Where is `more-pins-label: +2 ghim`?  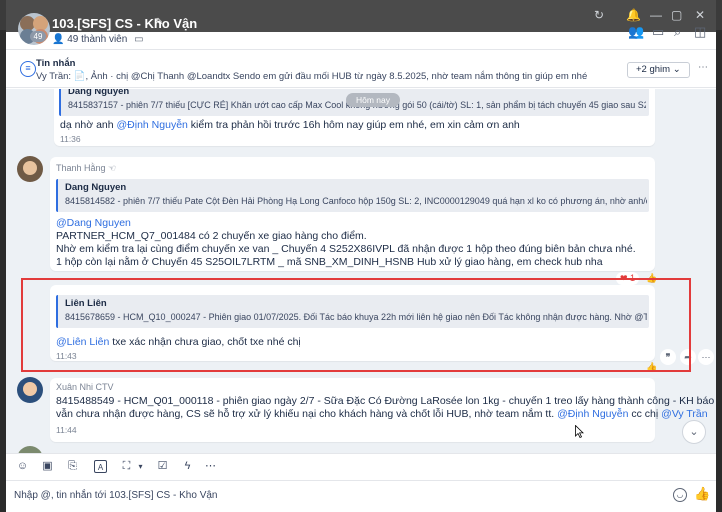
more-pins-label: +2 ghim is located at coordinates (653, 69).